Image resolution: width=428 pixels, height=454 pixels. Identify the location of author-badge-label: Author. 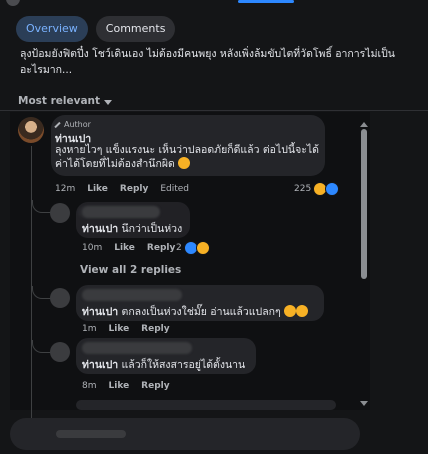
(77, 124).